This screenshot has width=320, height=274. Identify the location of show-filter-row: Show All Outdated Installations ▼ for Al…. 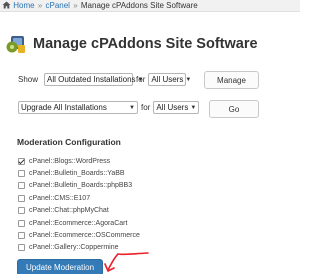
(104, 79).